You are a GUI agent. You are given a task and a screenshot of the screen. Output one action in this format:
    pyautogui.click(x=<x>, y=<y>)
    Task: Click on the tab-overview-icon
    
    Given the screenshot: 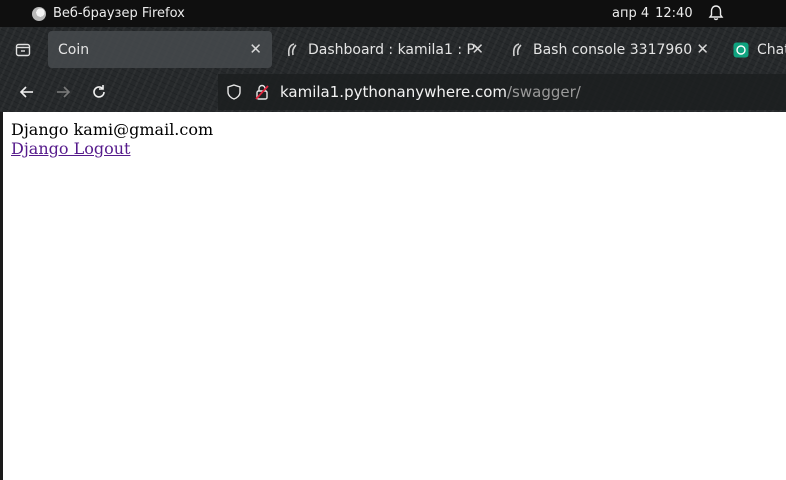 What is the action you would take?
    pyautogui.click(x=23, y=49)
    